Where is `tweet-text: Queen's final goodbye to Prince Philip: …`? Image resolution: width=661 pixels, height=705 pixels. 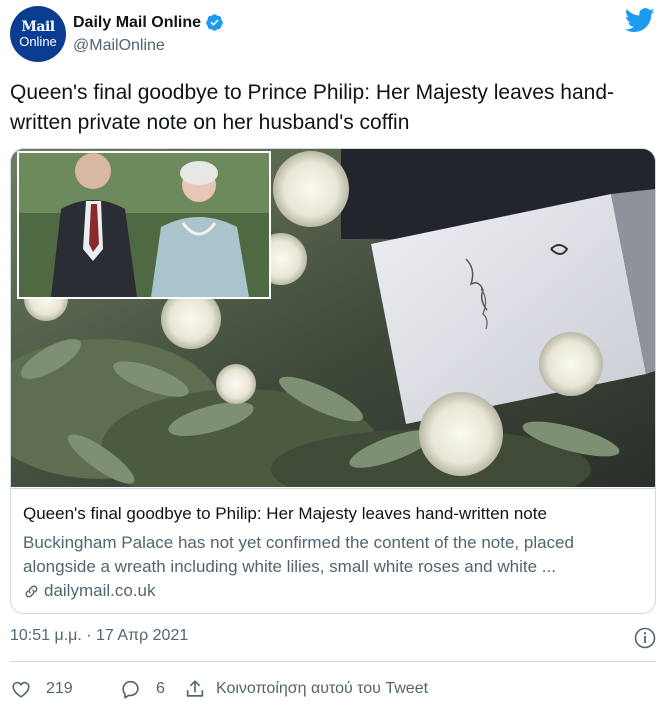 tweet-text: Queen's final goodbye to Prince Philip: … is located at coordinates (312, 107).